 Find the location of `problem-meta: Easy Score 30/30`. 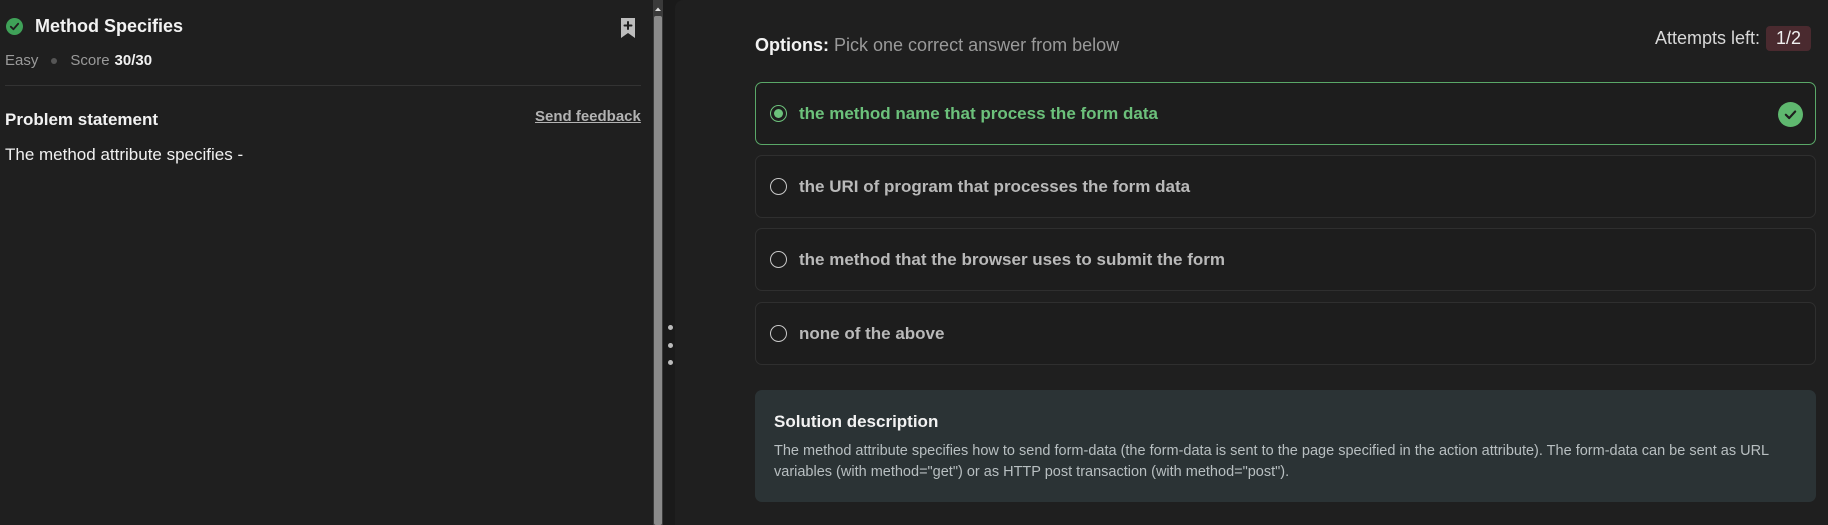

problem-meta: Easy Score 30/30 is located at coordinates (78, 60).